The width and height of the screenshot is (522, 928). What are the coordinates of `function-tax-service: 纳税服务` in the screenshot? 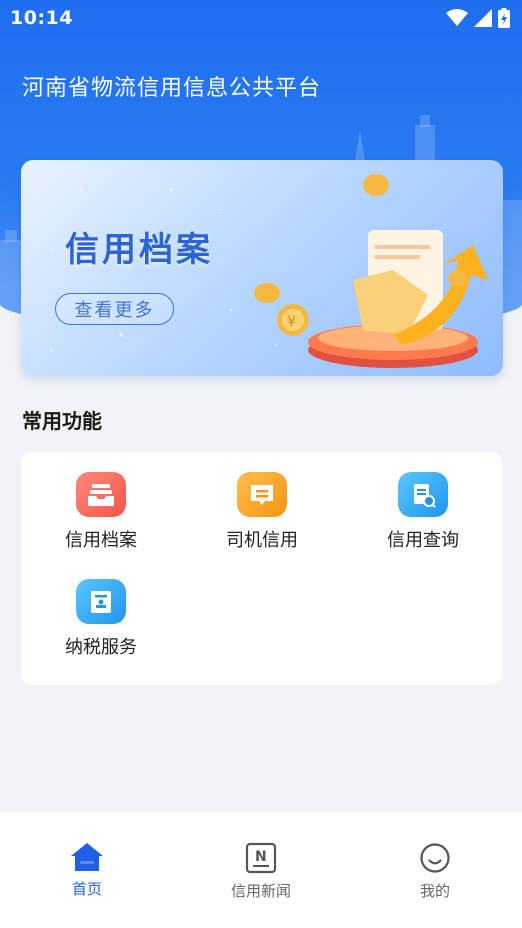 It's located at (101, 609).